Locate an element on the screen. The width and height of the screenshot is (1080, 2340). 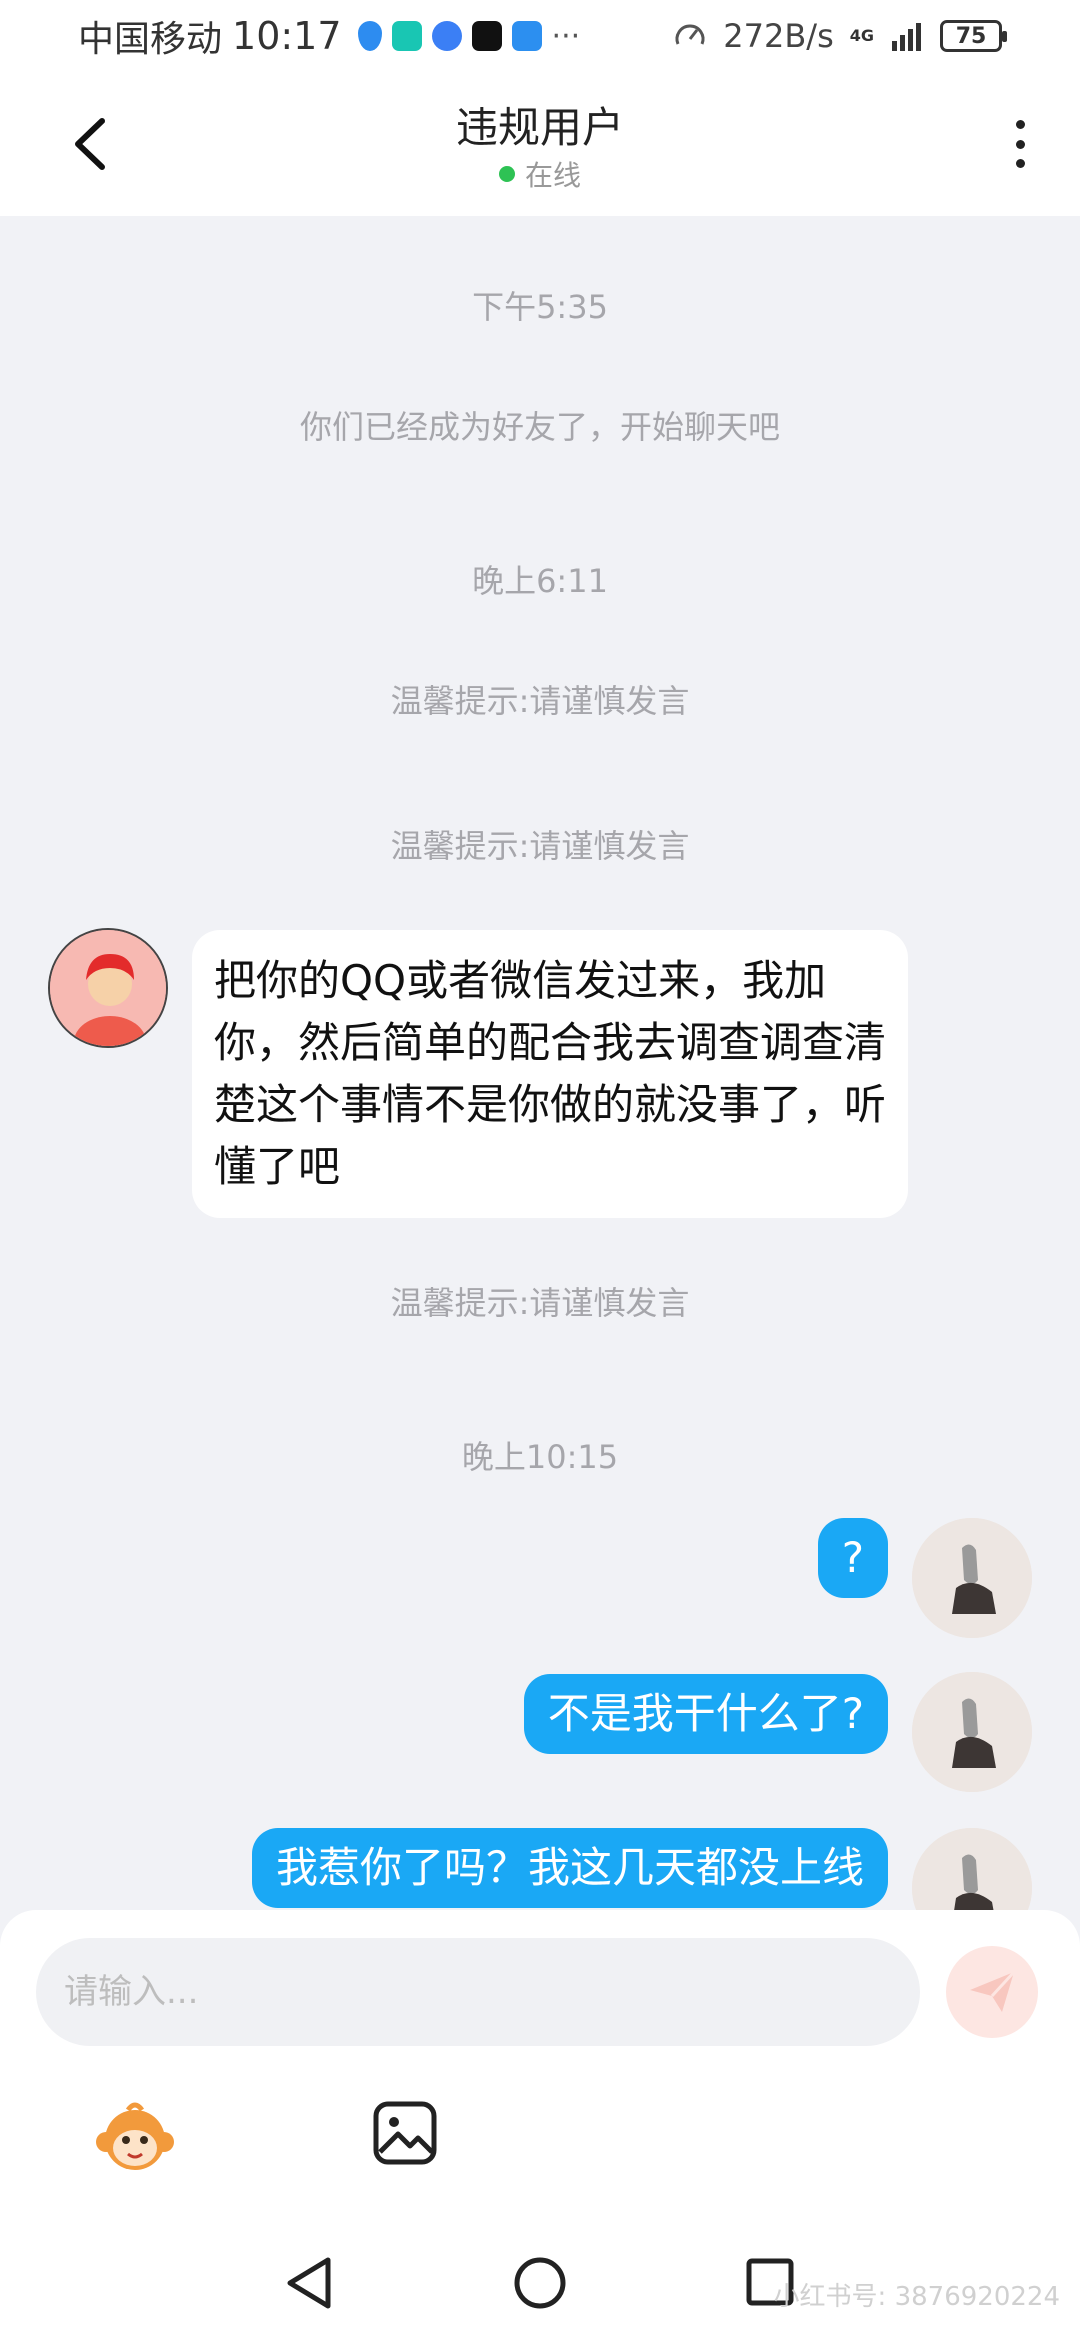
more-options-button is located at coordinates (1020, 144).